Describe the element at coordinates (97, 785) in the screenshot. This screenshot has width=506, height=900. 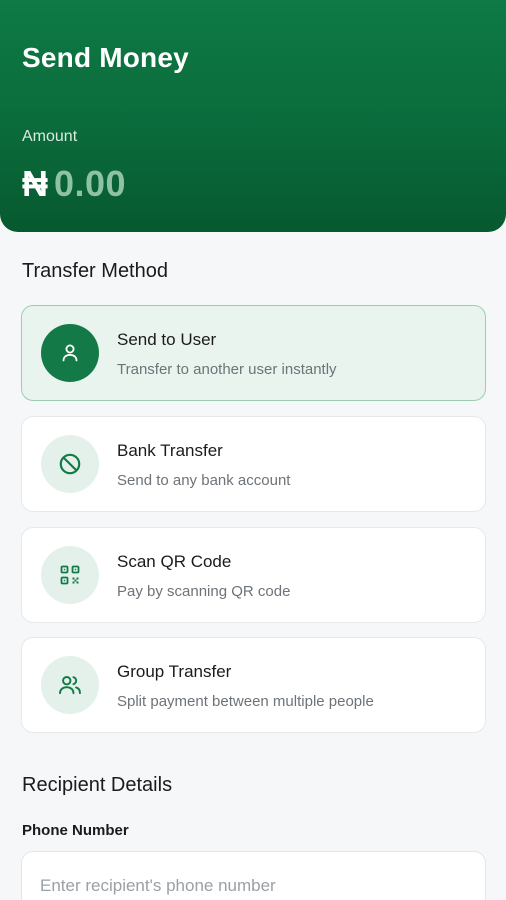
I see `recipient-details-title: Recipient Details` at that location.